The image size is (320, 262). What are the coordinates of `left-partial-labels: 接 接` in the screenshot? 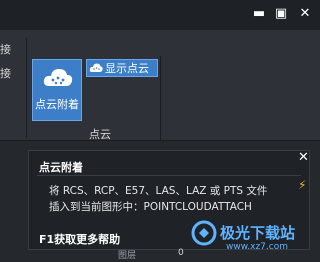 It's located at (11, 97).